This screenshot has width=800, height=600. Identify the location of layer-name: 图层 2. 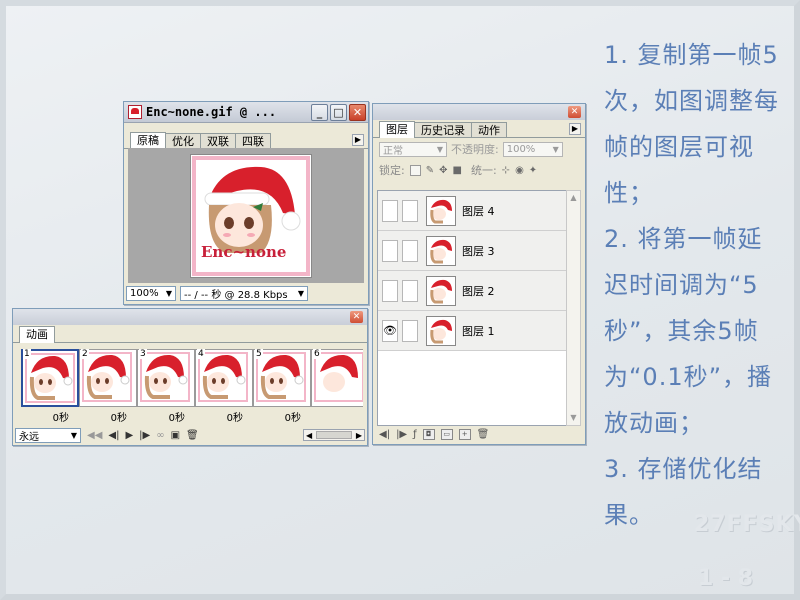
(478, 291).